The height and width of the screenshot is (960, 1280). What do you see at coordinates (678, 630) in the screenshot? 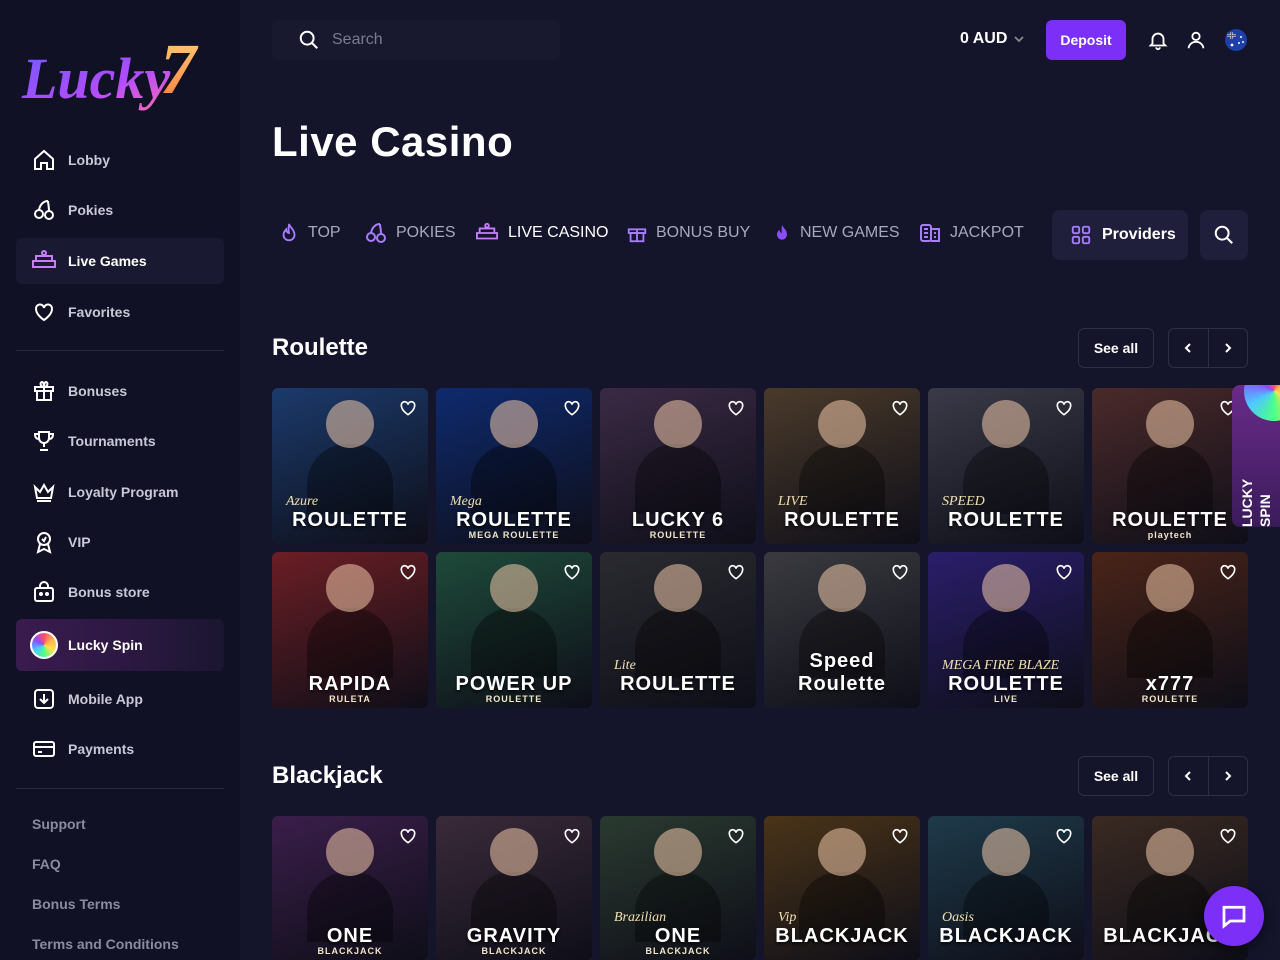
I see `game-tile: Lite ROULETTE` at bounding box center [678, 630].